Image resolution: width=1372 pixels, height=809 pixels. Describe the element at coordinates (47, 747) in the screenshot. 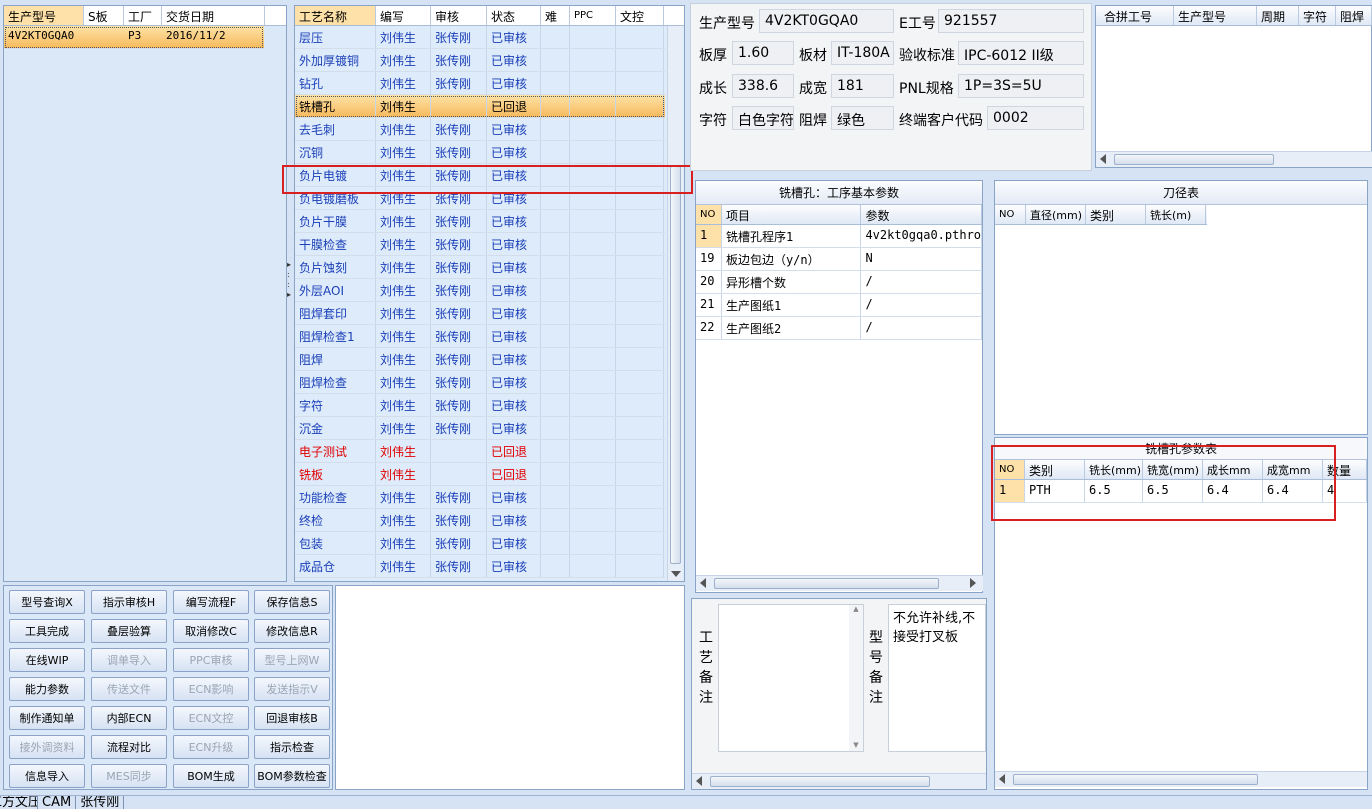

I see `action-button: 接外调资料` at that location.